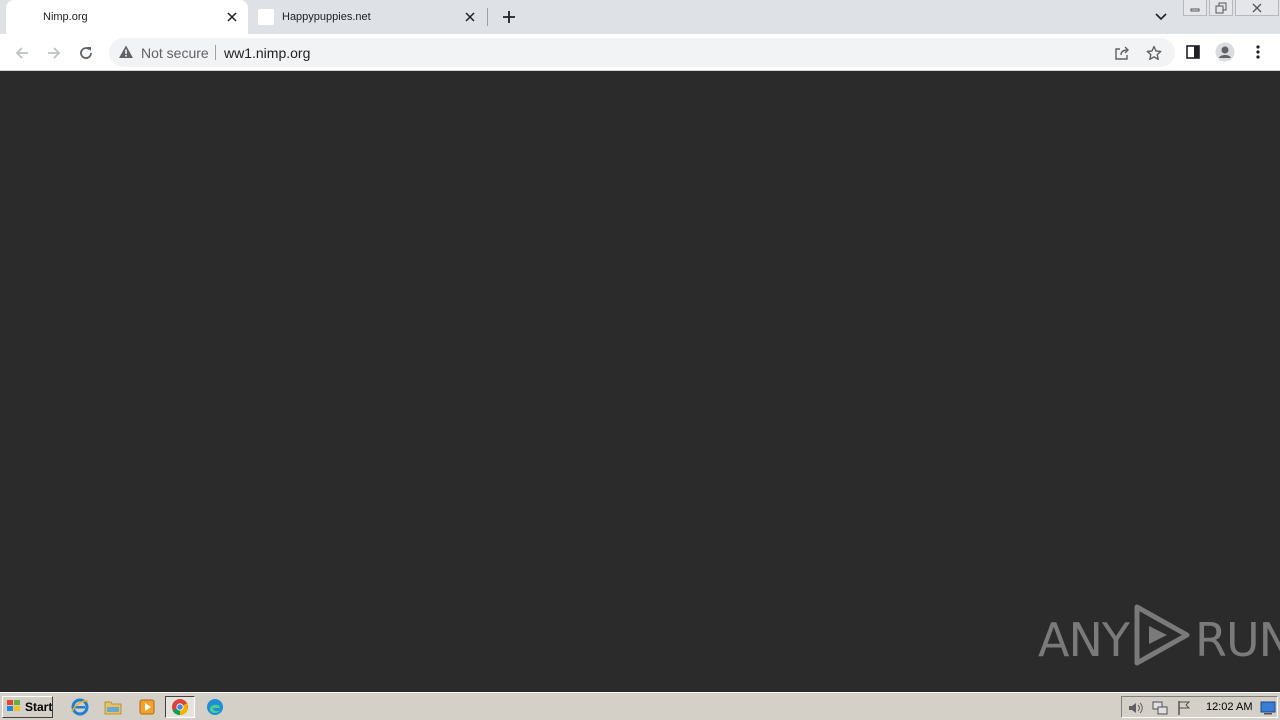 This screenshot has height=720, width=1280. Describe the element at coordinates (215, 52) in the screenshot. I see `omnibox-divider` at that location.